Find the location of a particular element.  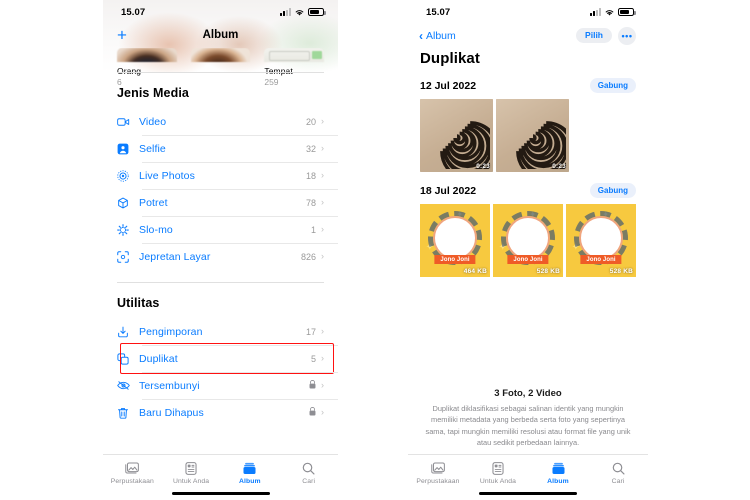

footer-count: 3 Foto, 2 Video is located at coordinates (528, 393).